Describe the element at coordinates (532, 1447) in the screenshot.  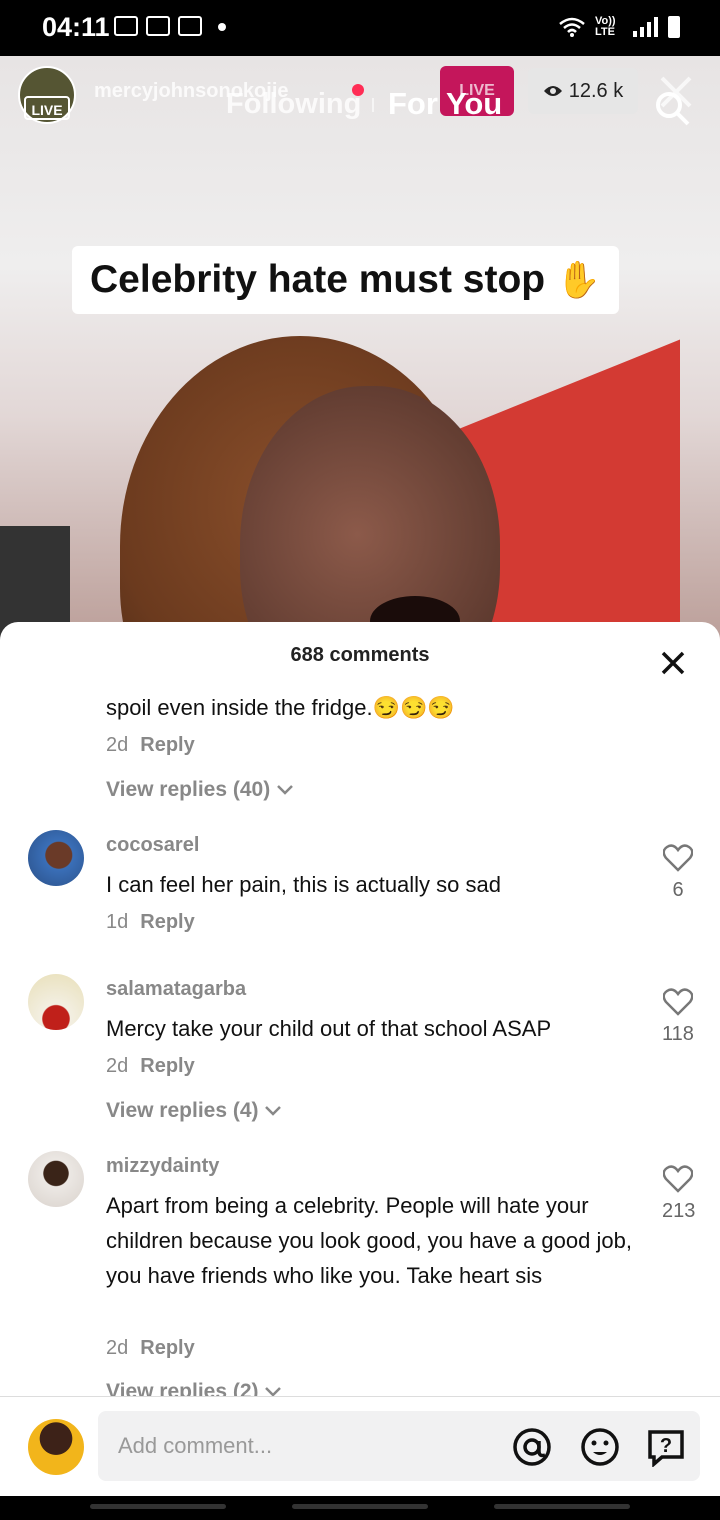
I see `mention-icon` at that location.